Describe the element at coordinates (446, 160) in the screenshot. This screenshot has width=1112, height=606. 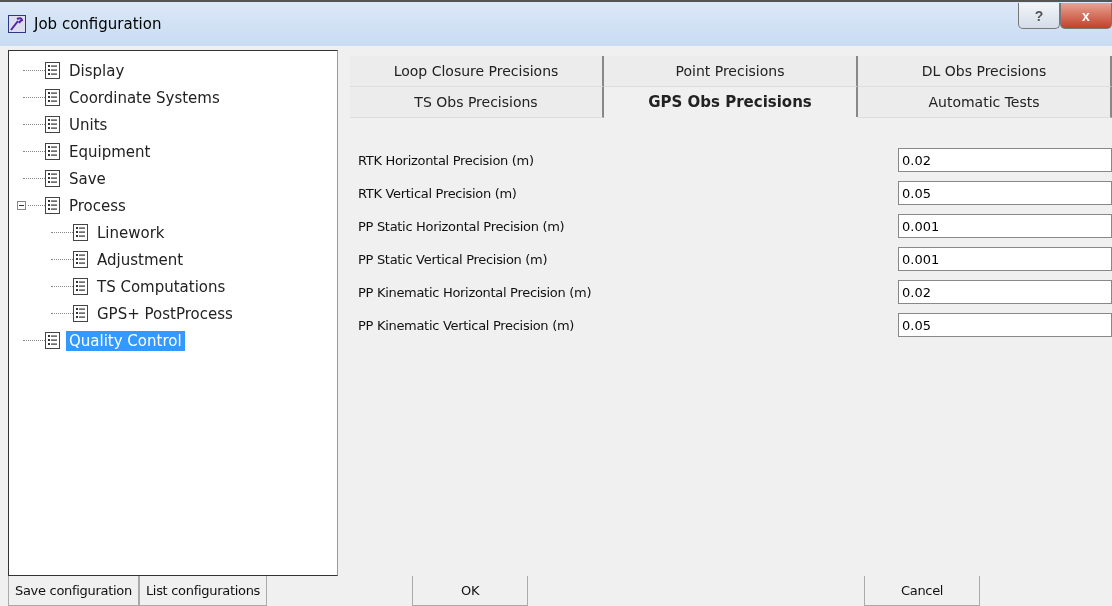
I see `field-label: RTK Horizontal Precision (m)` at that location.